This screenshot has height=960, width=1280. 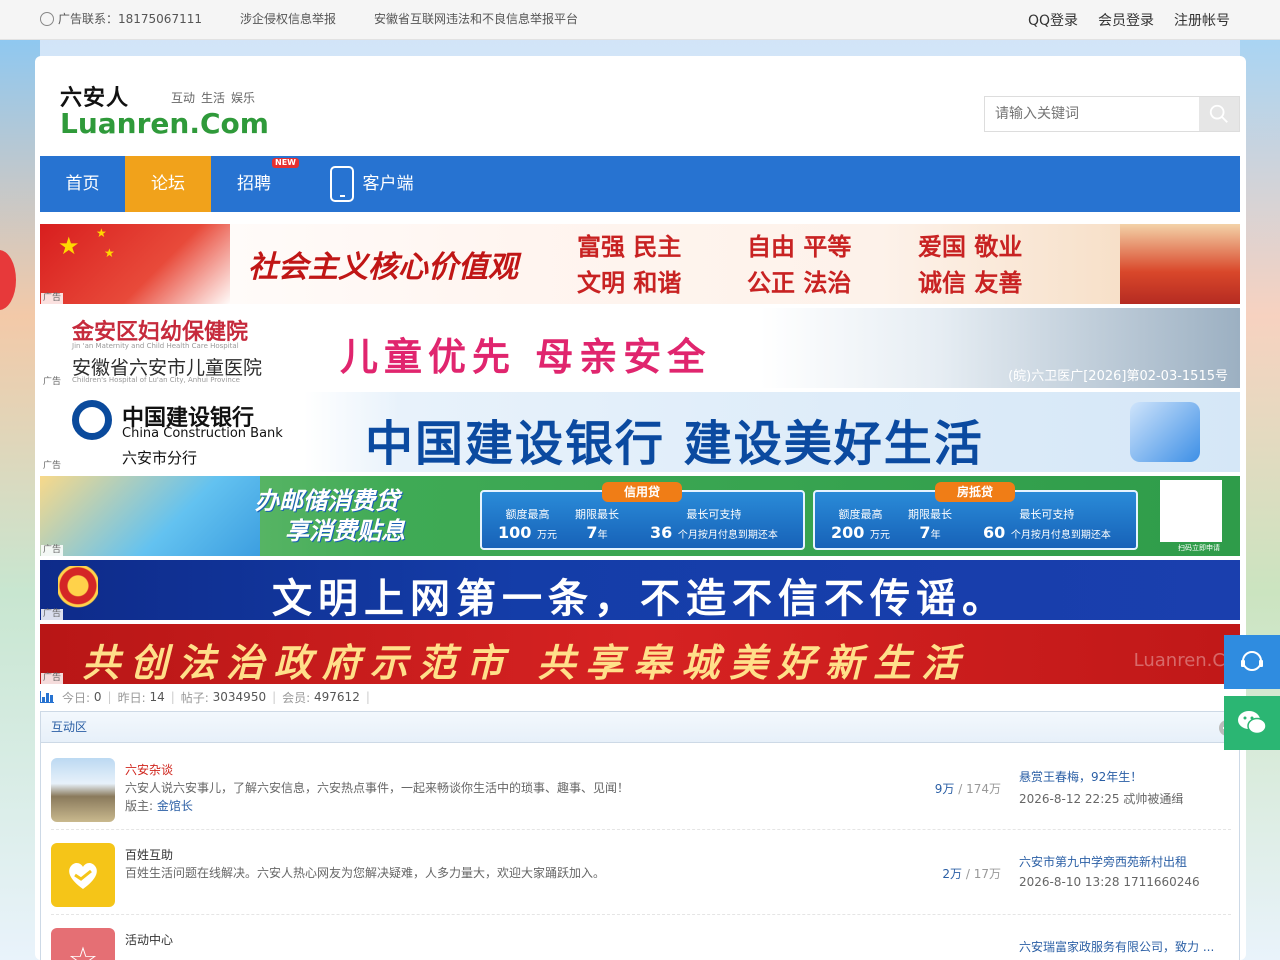 I want to click on main-nav: 首页 论坛 招聘 NEW 客户端, so click(x=640, y=184).